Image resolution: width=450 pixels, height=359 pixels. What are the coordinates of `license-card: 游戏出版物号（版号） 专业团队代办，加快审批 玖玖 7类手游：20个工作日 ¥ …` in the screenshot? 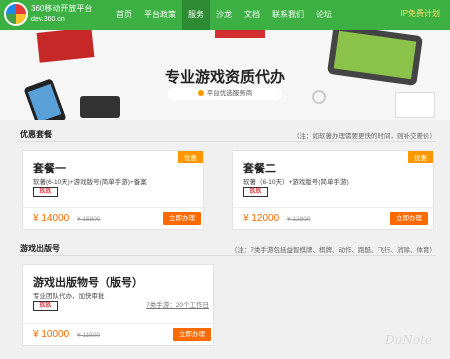 It's located at (118, 305).